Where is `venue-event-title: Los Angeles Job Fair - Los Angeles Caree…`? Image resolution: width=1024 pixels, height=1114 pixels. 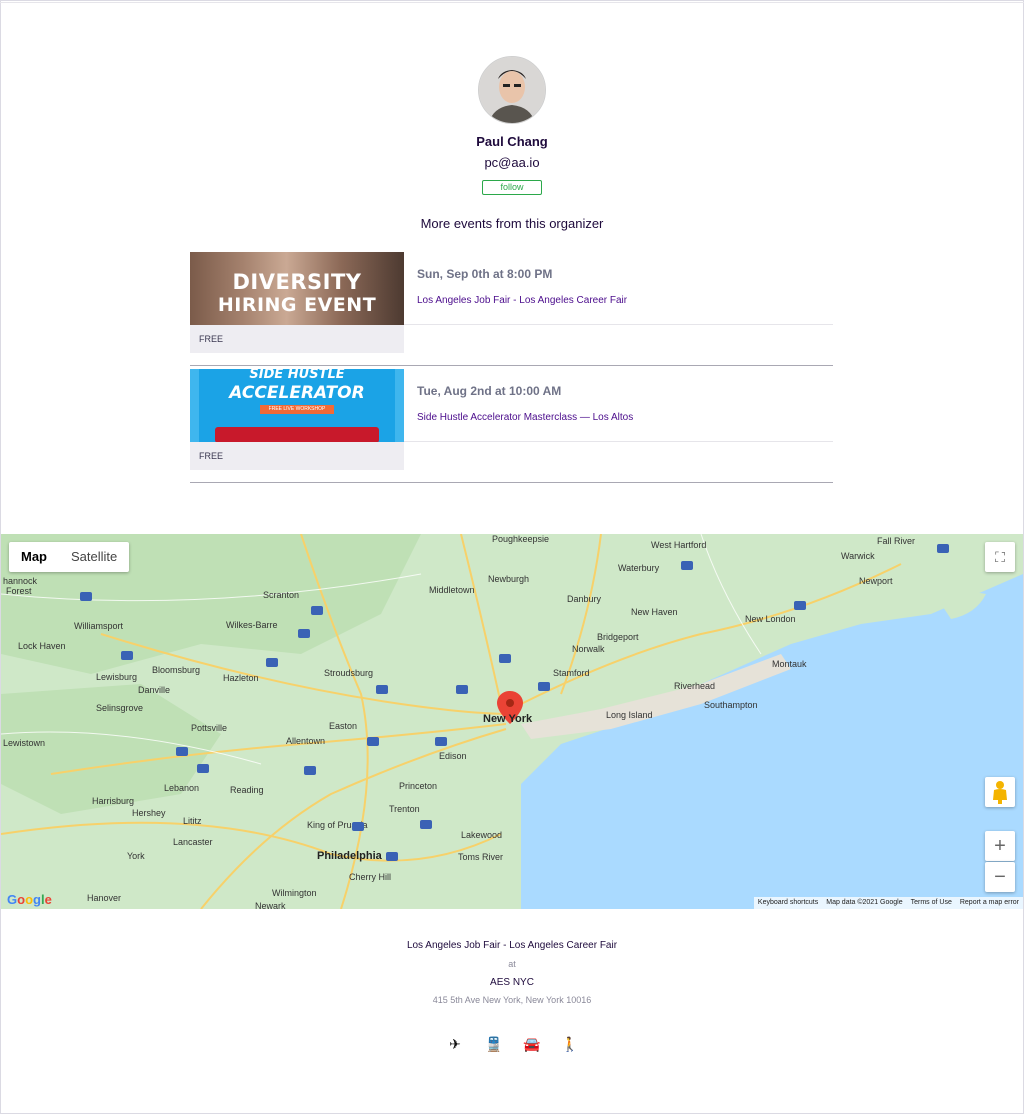 venue-event-title: Los Angeles Job Fair - Los Angeles Caree… is located at coordinates (512, 945).